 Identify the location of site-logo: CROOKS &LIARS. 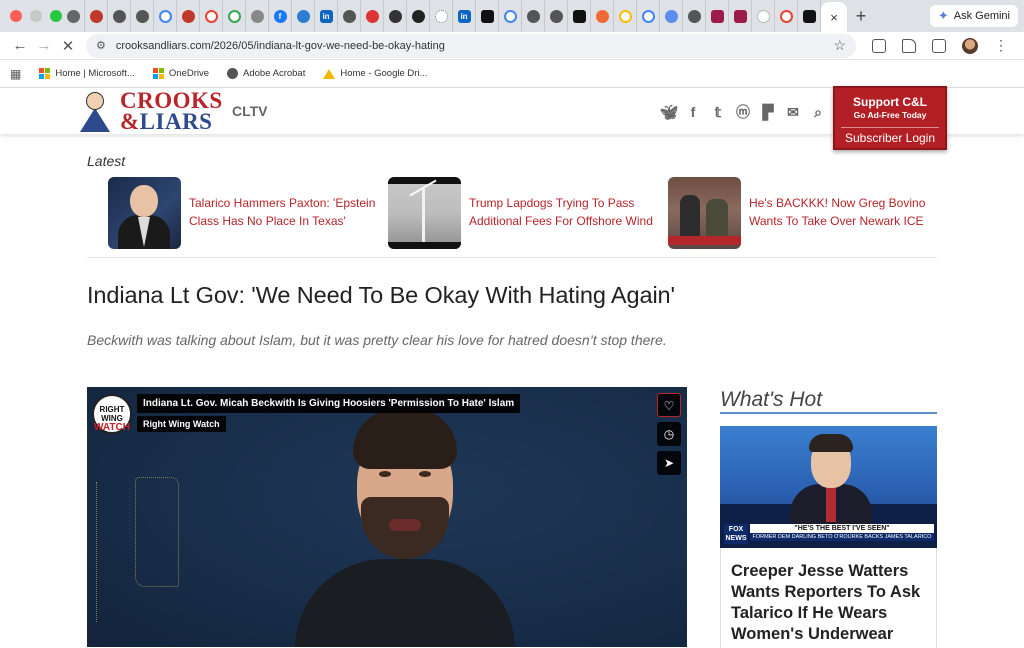
(149, 111).